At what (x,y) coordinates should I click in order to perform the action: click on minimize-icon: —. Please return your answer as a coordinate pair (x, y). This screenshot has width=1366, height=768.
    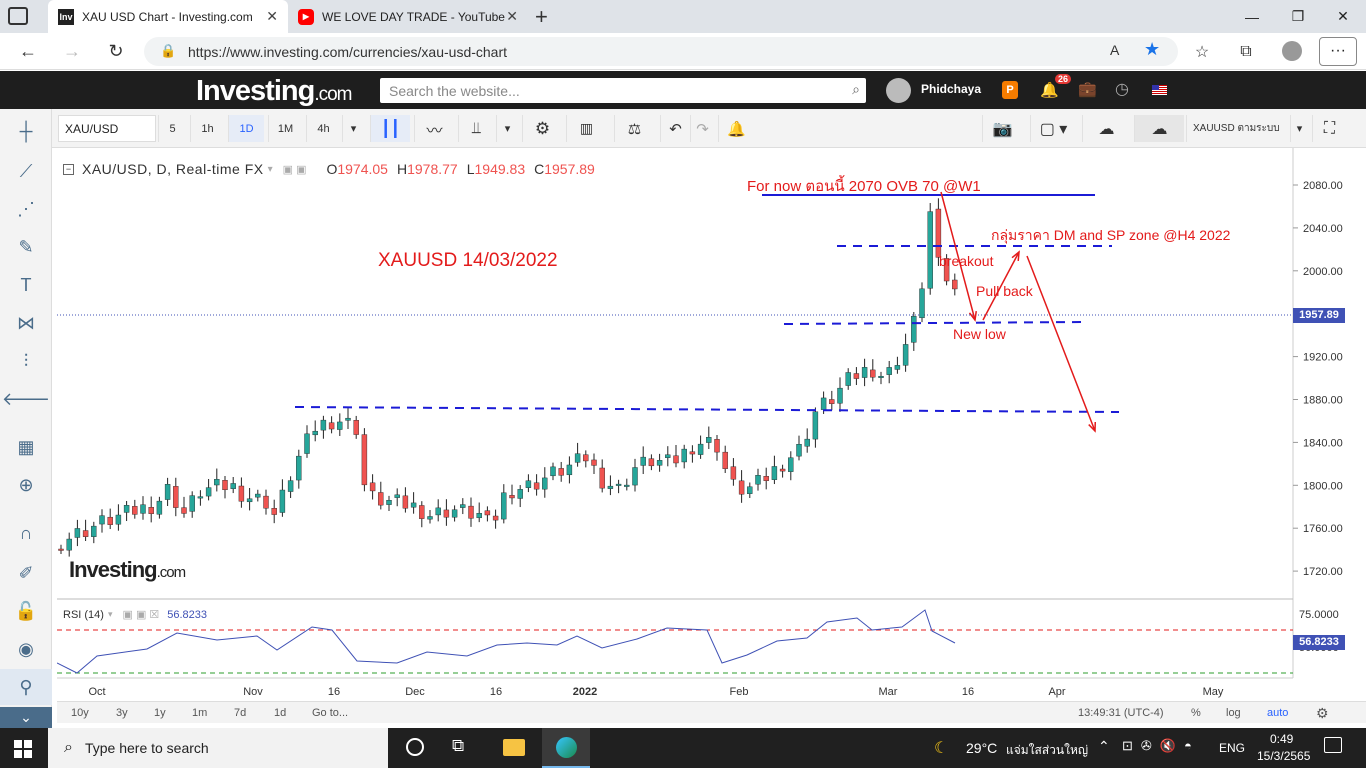
    Looking at the image, I should click on (1252, 16).